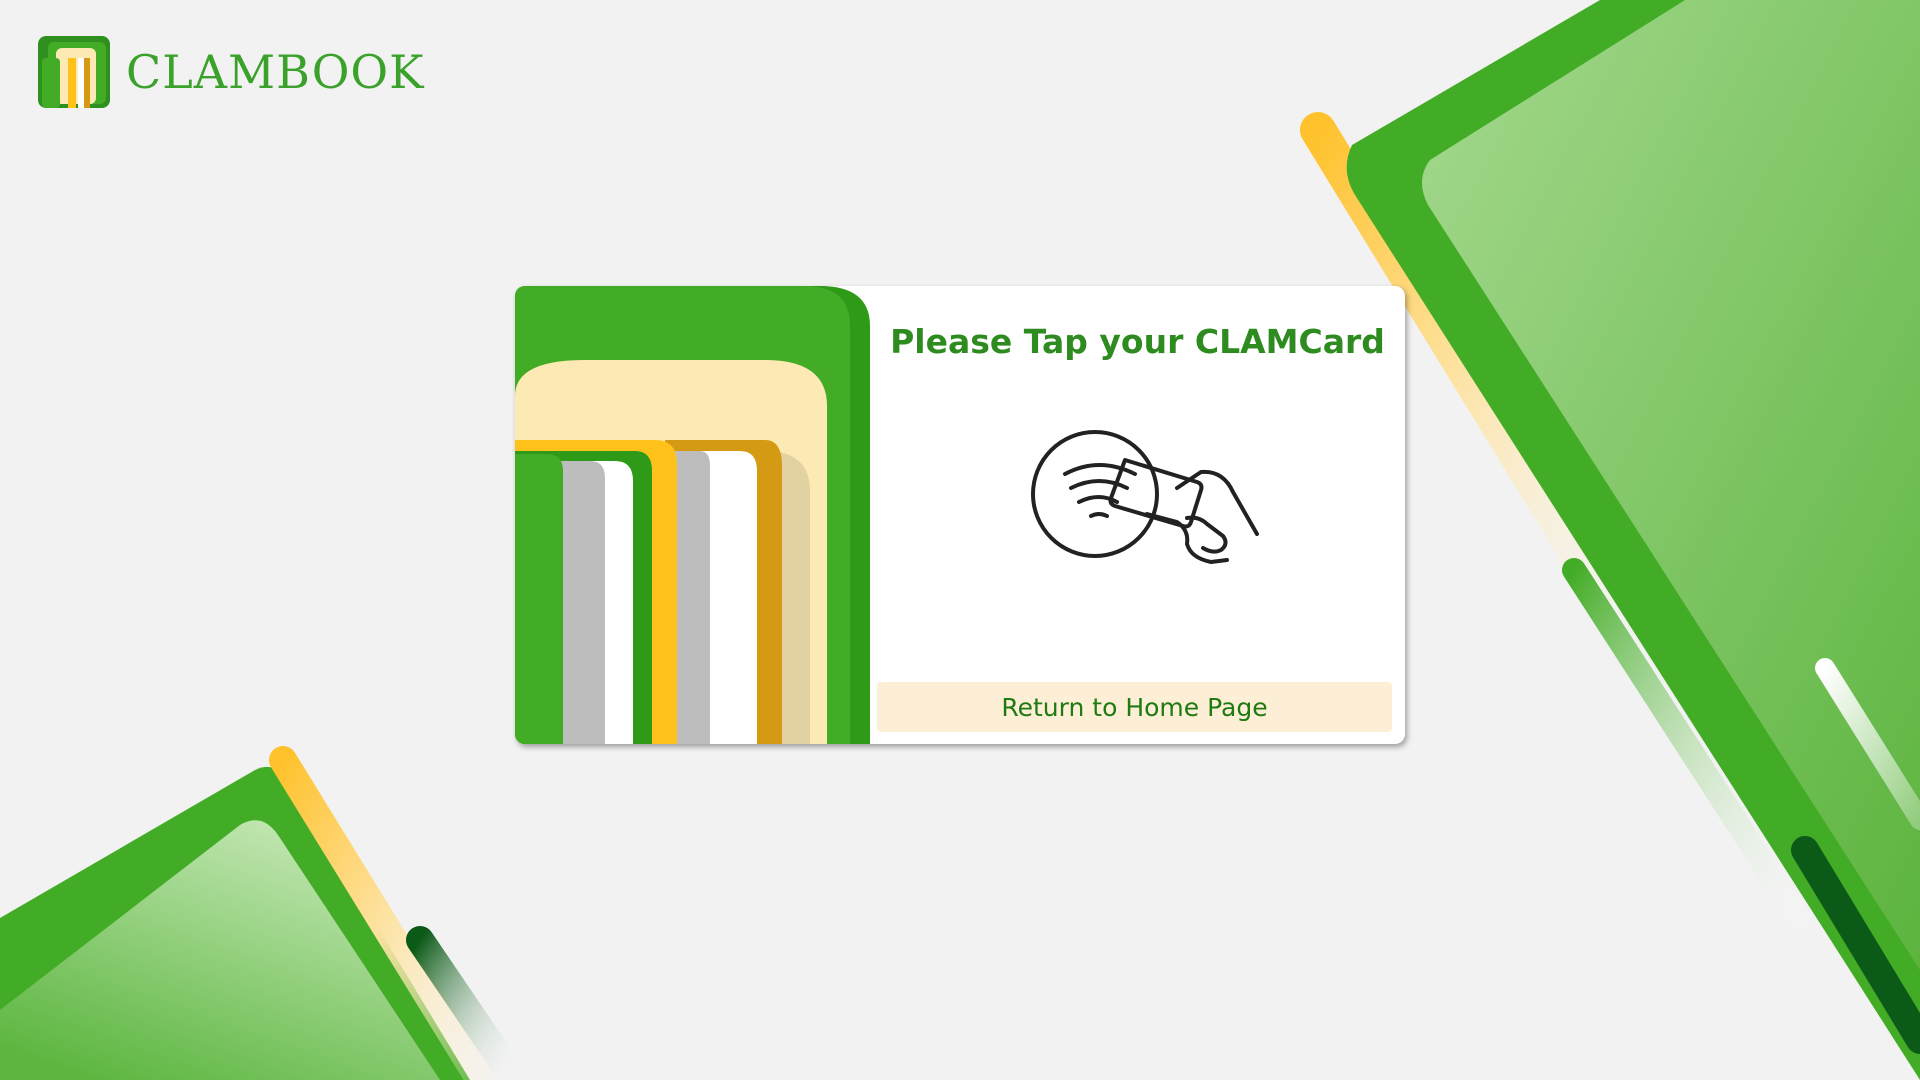 This screenshot has height=1080, width=1920. What do you see at coordinates (275, 72) in the screenshot?
I see `brand-name: CLAMBOOK` at bounding box center [275, 72].